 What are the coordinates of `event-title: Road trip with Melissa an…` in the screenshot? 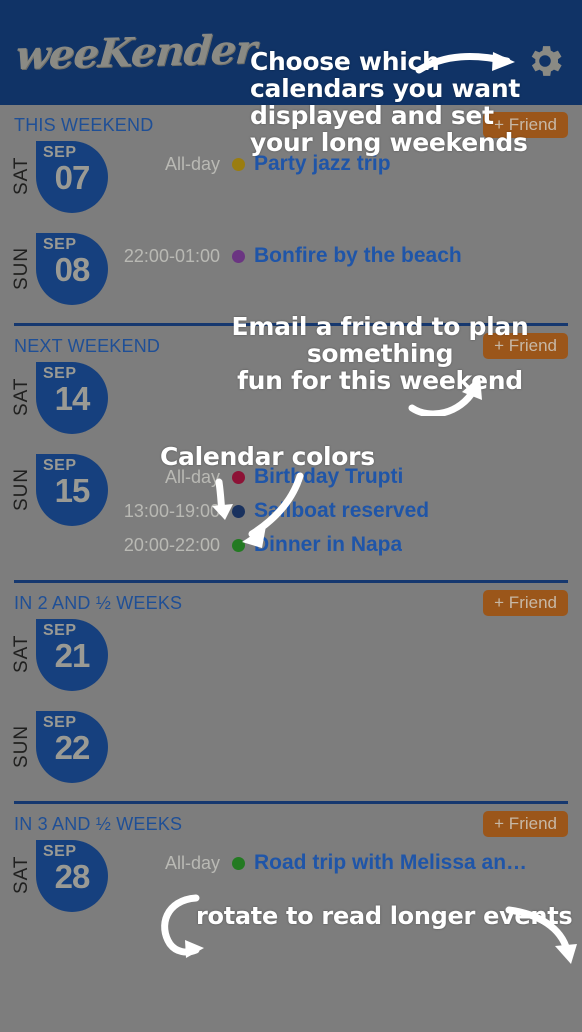 It's located at (390, 863).